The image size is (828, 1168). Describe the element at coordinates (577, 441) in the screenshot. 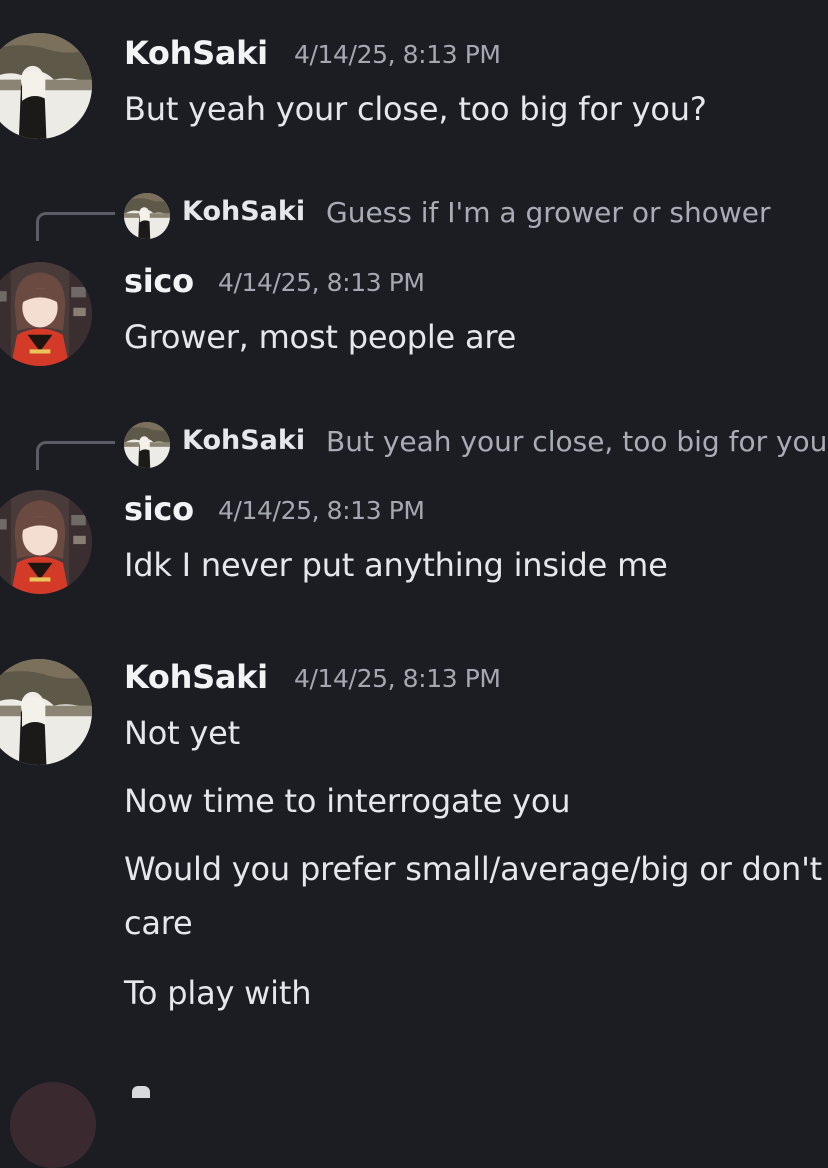

I see `reply-text: But yeah your close, too big for you?` at that location.